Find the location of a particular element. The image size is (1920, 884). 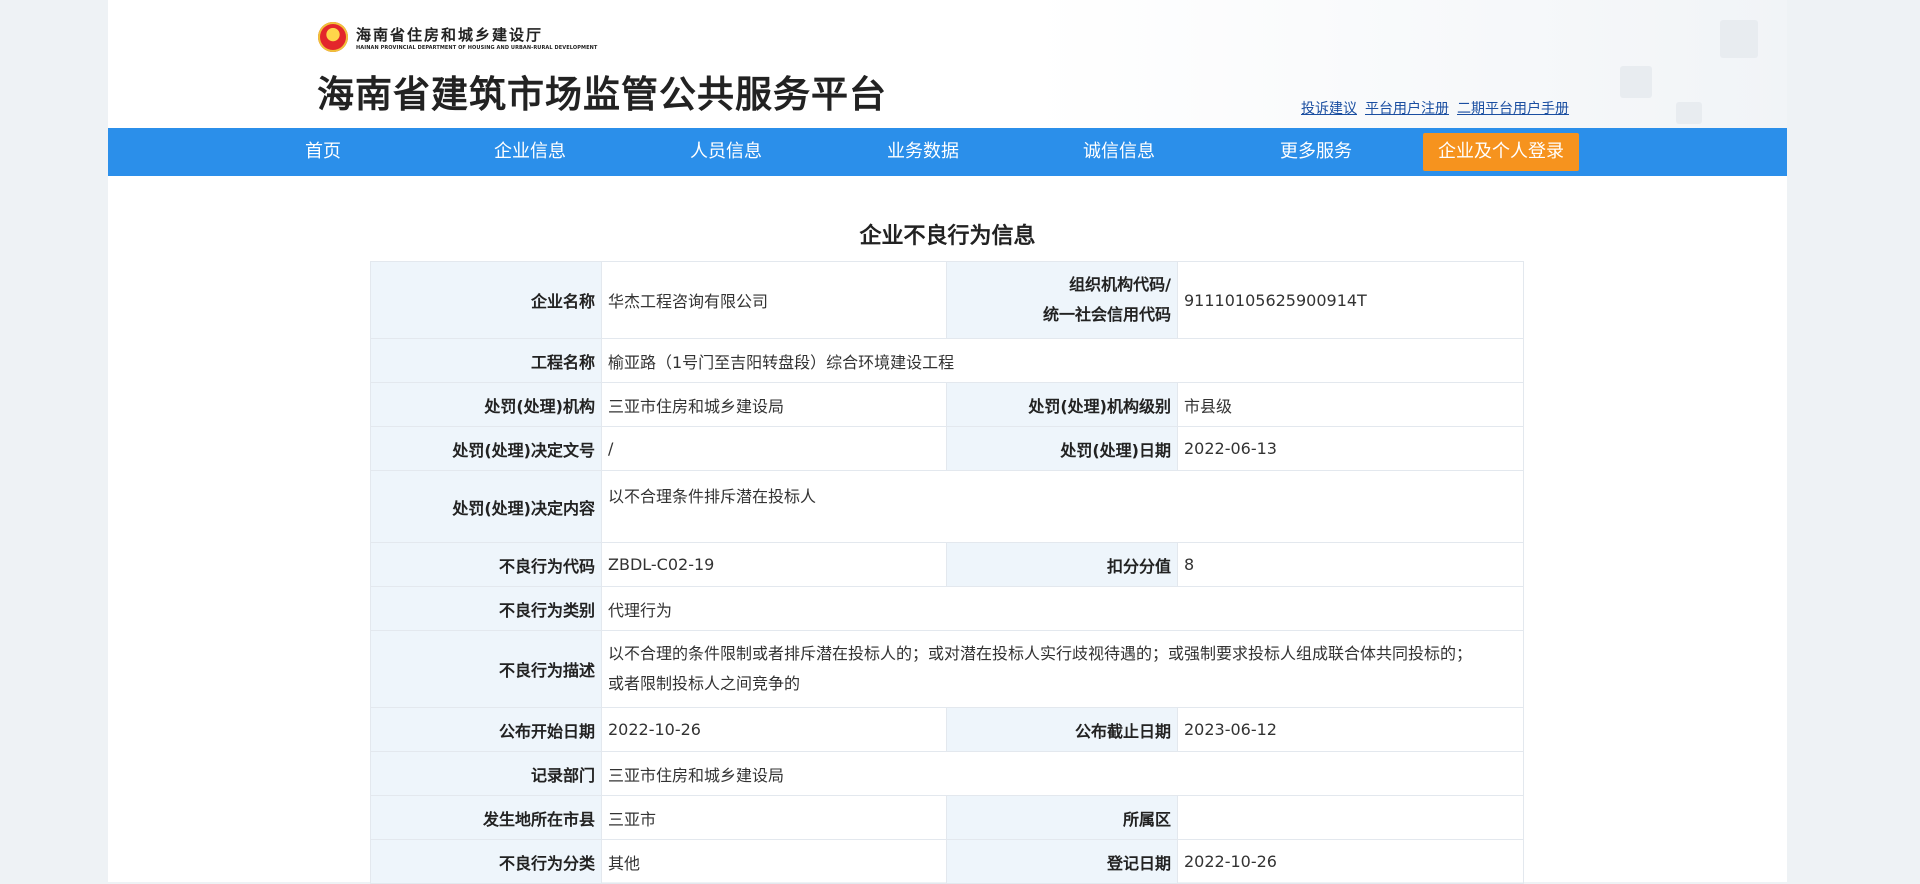

table-row: 公布开始日期 2022-10-26 公布截止日期 2023-06-12 is located at coordinates (947, 729).